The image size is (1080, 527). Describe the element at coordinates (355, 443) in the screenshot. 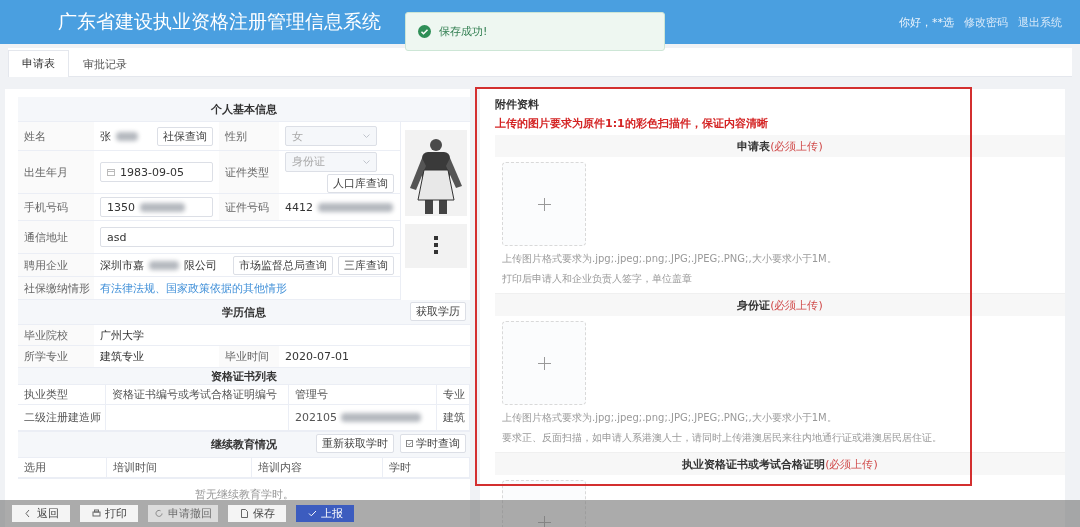

I see `refetch-button: 重新获取学时` at that location.